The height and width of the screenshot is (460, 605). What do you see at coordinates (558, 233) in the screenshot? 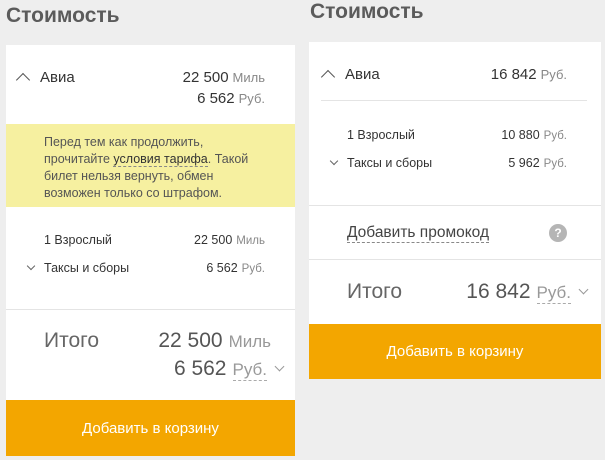
I see `help-icon: ?` at bounding box center [558, 233].